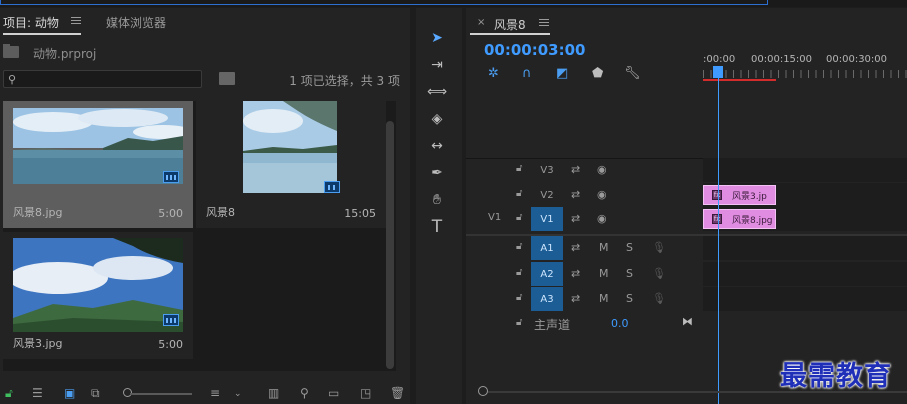  What do you see at coordinates (483, 391) in the screenshot?
I see `scroll-knob` at bounding box center [483, 391].